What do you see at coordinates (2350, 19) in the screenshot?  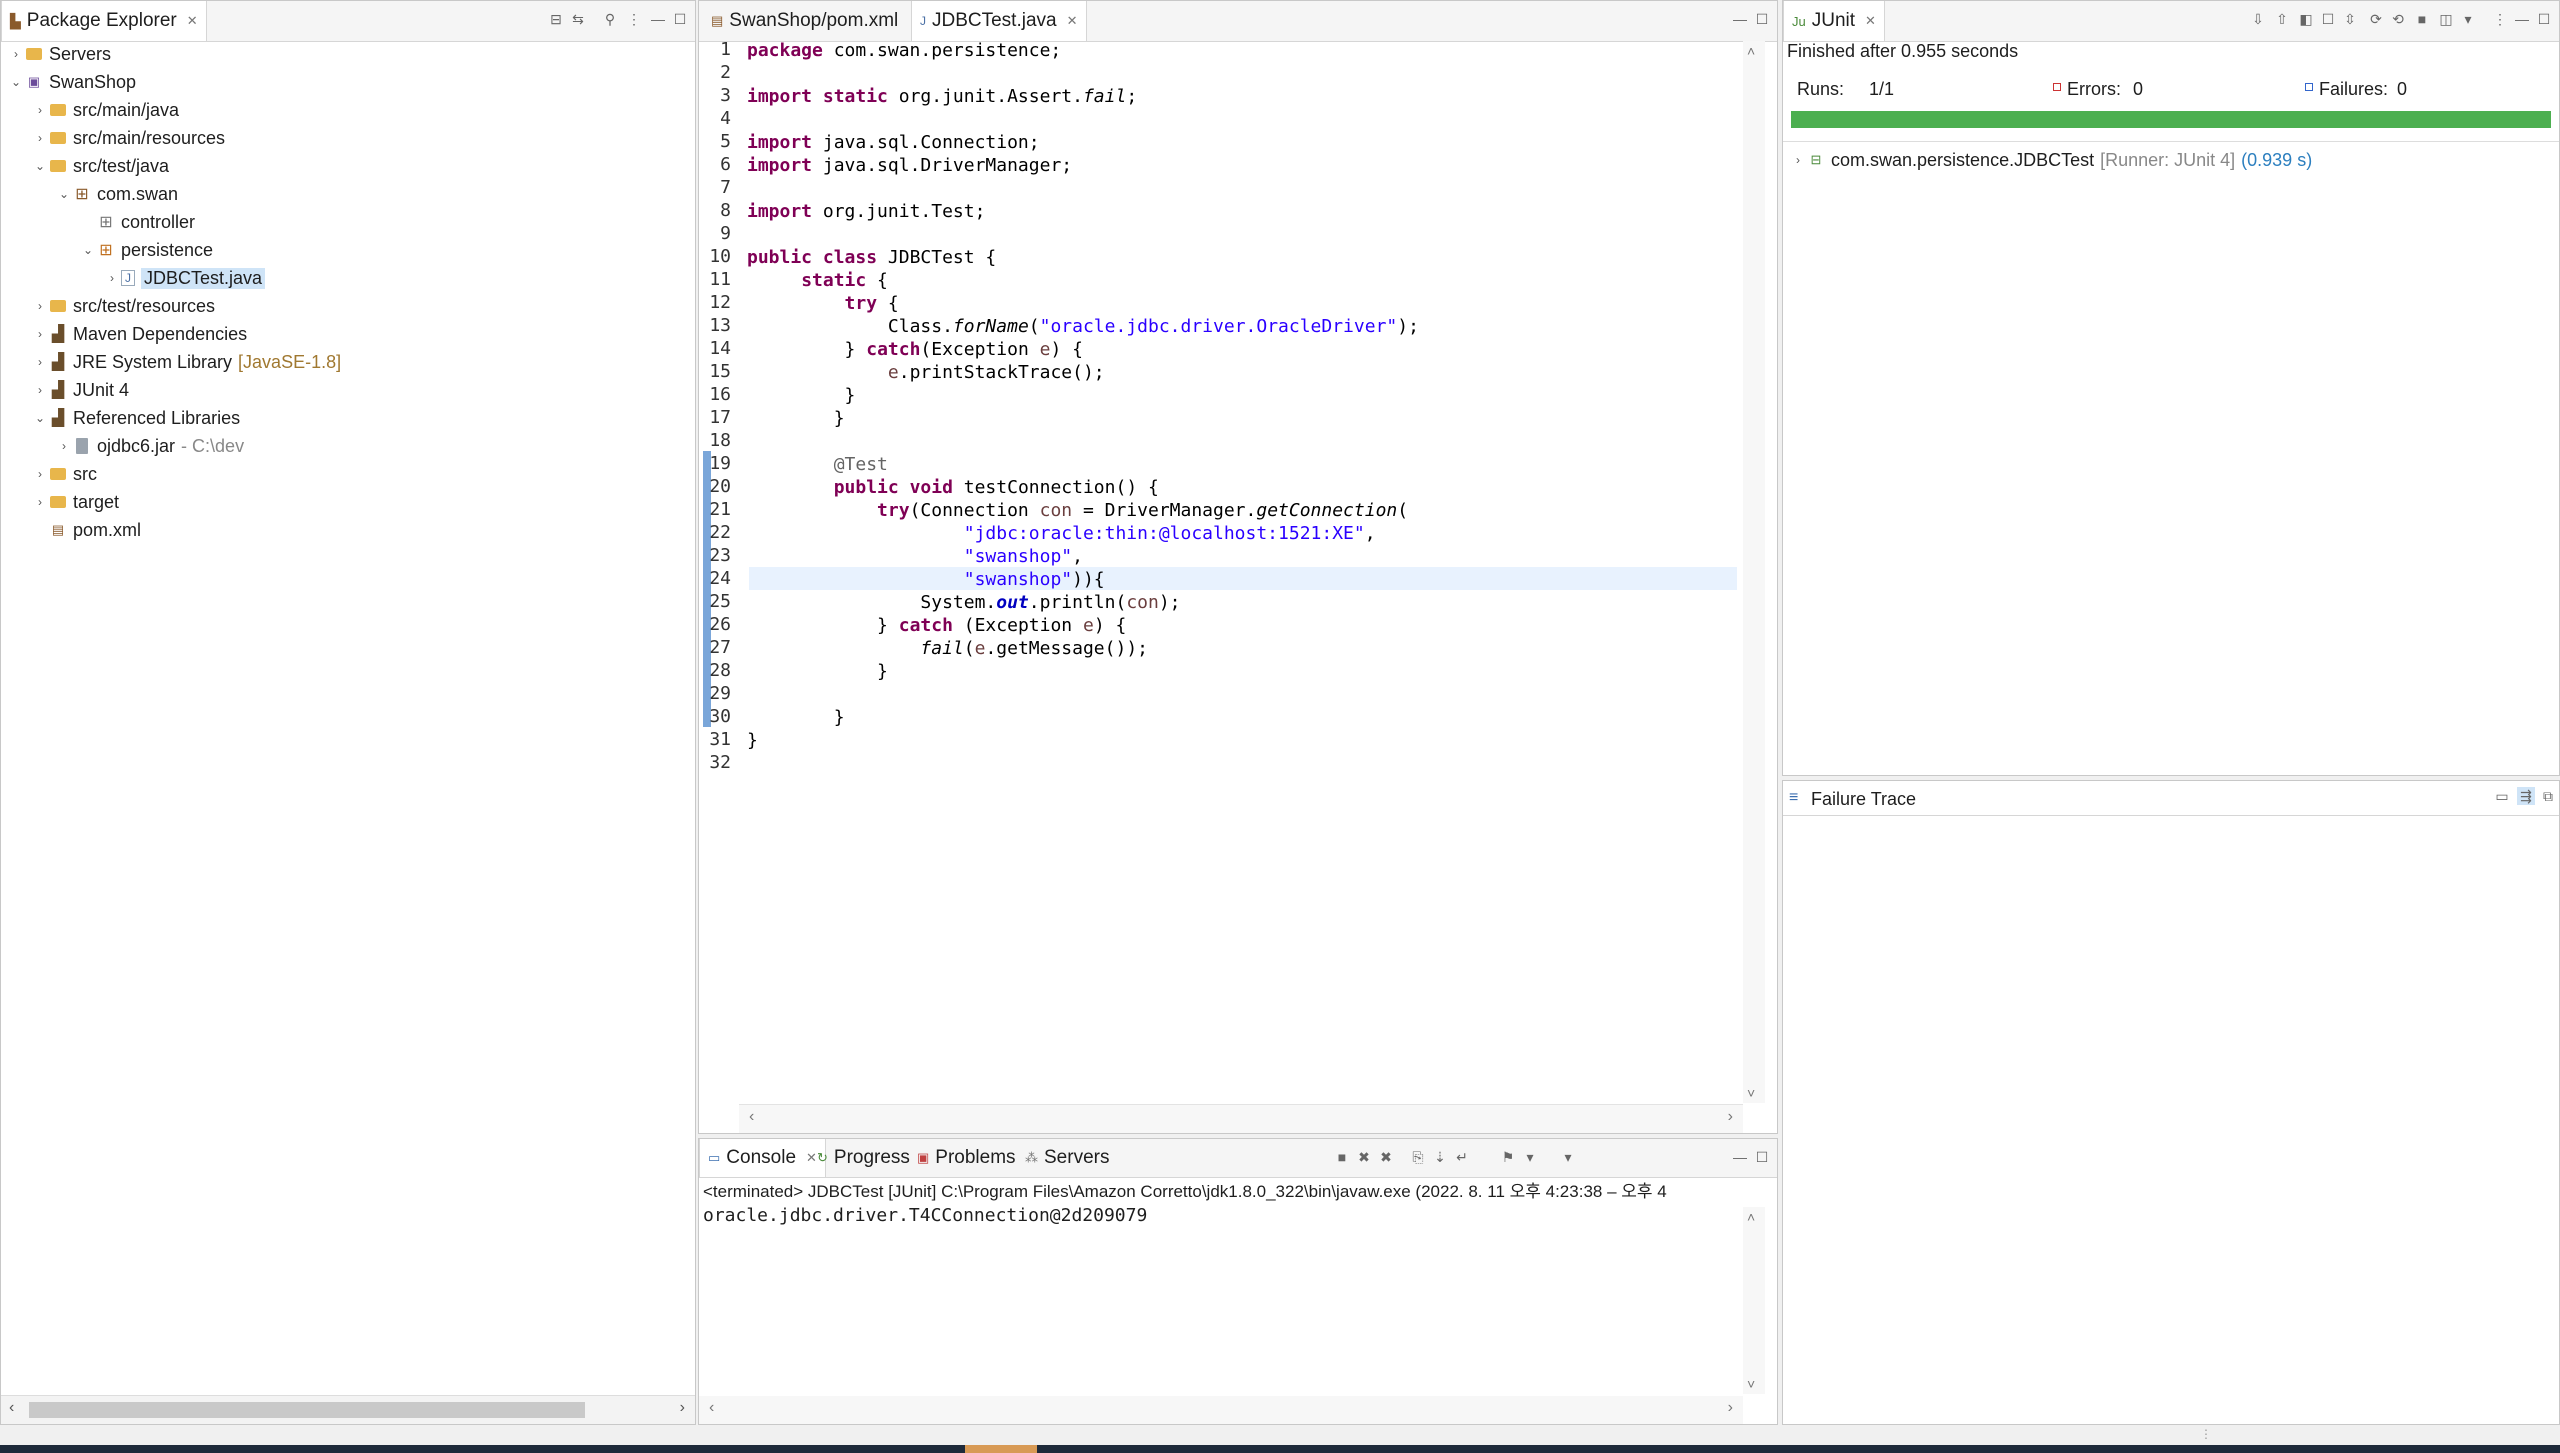 I see `scroll-lock-icon: ⇳` at bounding box center [2350, 19].